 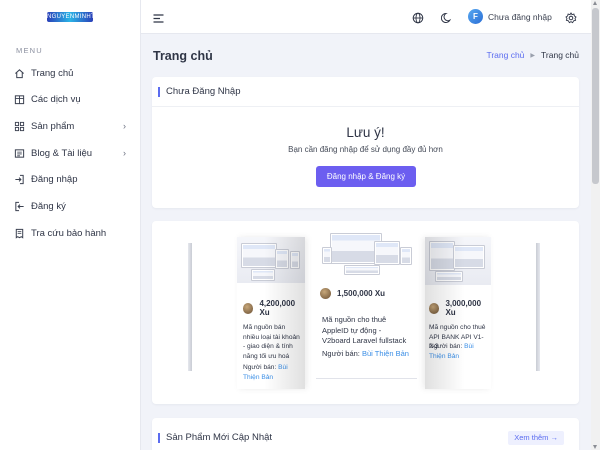 What do you see at coordinates (54, 180) in the screenshot?
I see `sidebar-item-label: Đăng nhập` at bounding box center [54, 180].